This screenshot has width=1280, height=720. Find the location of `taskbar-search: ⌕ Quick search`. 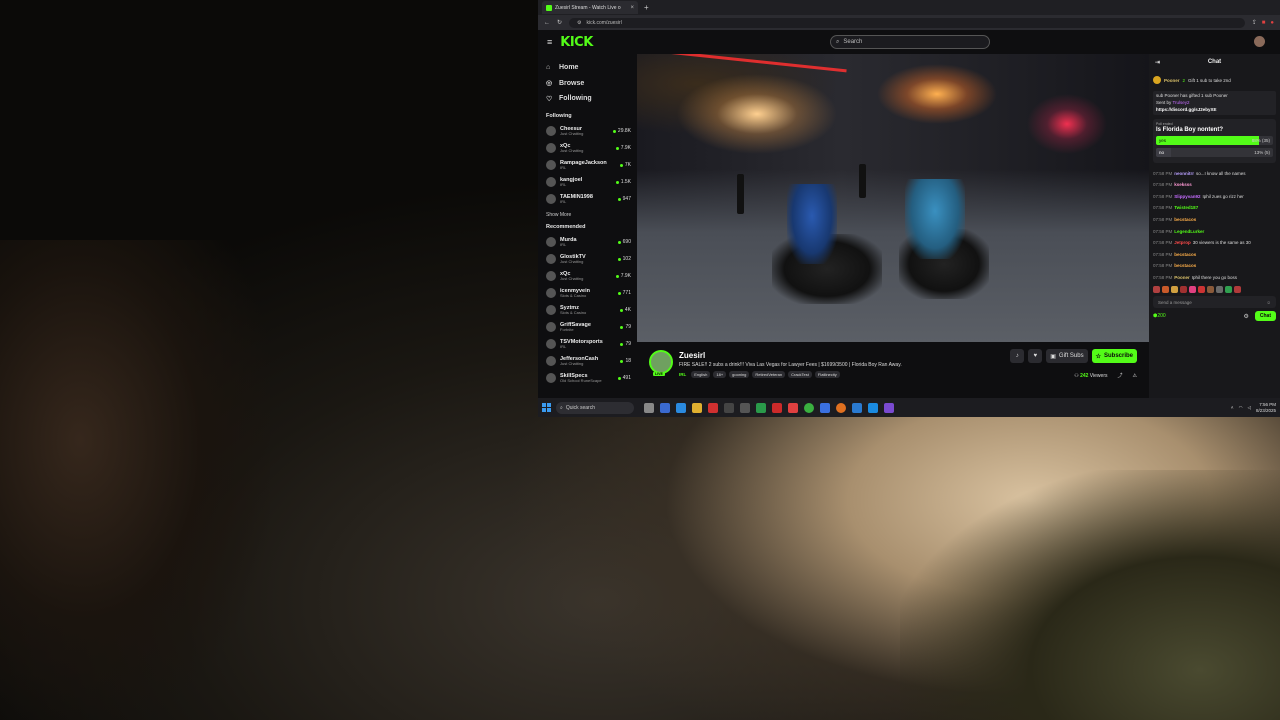

taskbar-search: ⌕ Quick search is located at coordinates (595, 407).